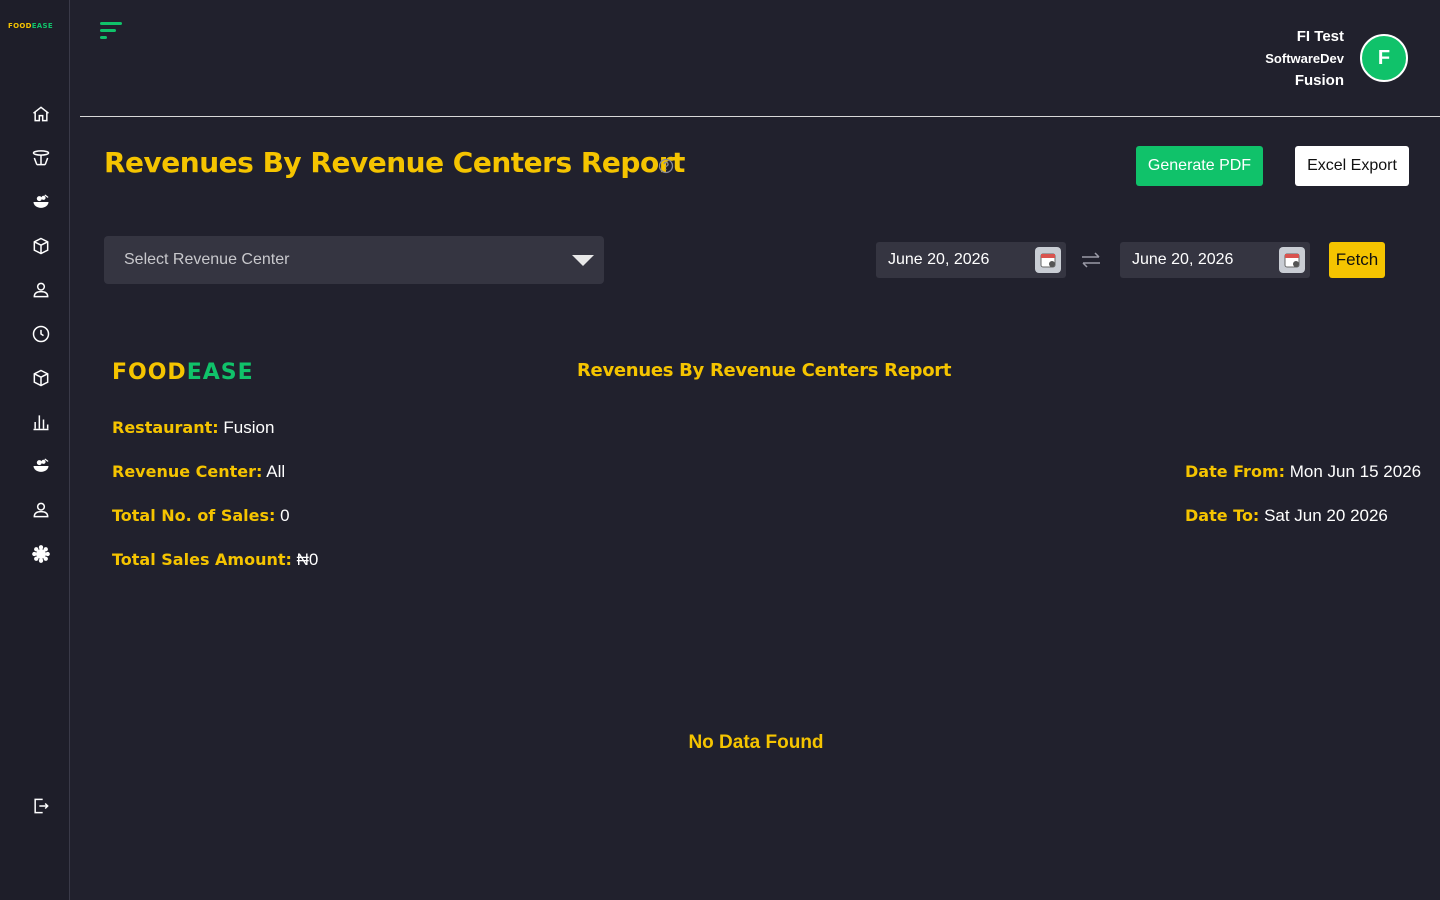 This screenshot has width=1440, height=900. Describe the element at coordinates (1199, 166) in the screenshot. I see `generate-pdf-button: Generate PDF` at that location.